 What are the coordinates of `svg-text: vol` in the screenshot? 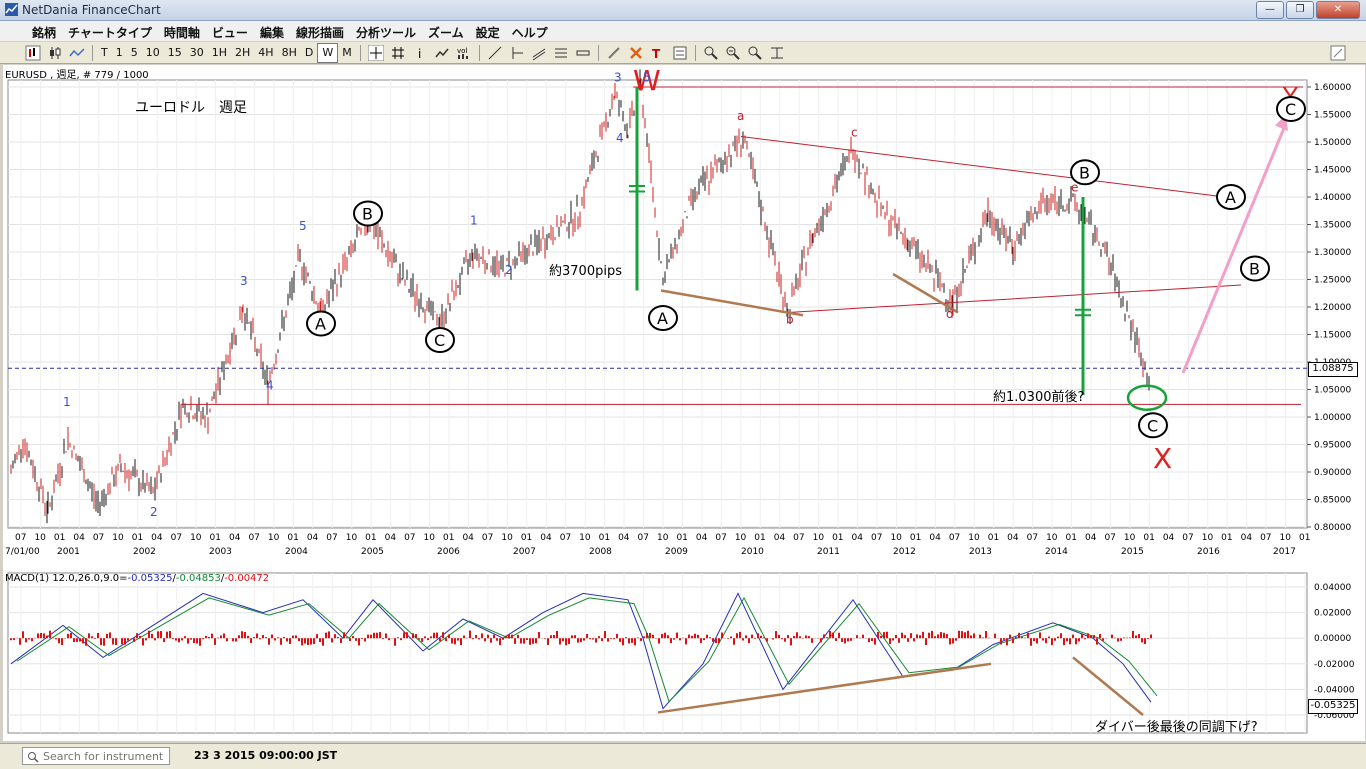 It's located at (462, 51).